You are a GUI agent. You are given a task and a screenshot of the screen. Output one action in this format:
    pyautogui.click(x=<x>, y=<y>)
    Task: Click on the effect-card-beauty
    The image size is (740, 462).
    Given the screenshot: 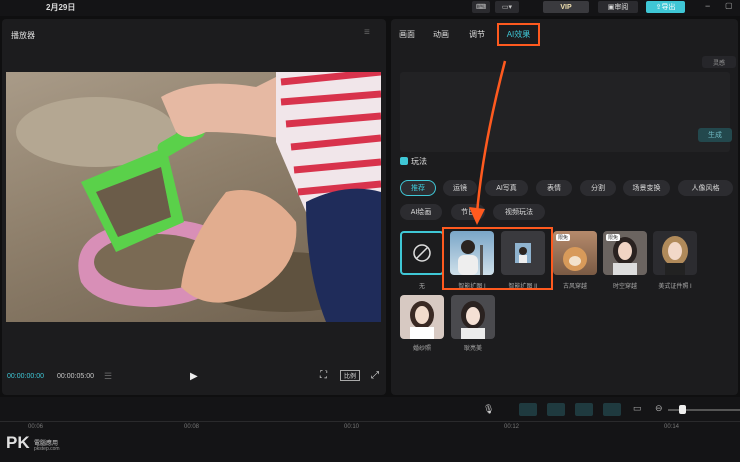 What is the action you would take?
    pyautogui.click(x=473, y=317)
    